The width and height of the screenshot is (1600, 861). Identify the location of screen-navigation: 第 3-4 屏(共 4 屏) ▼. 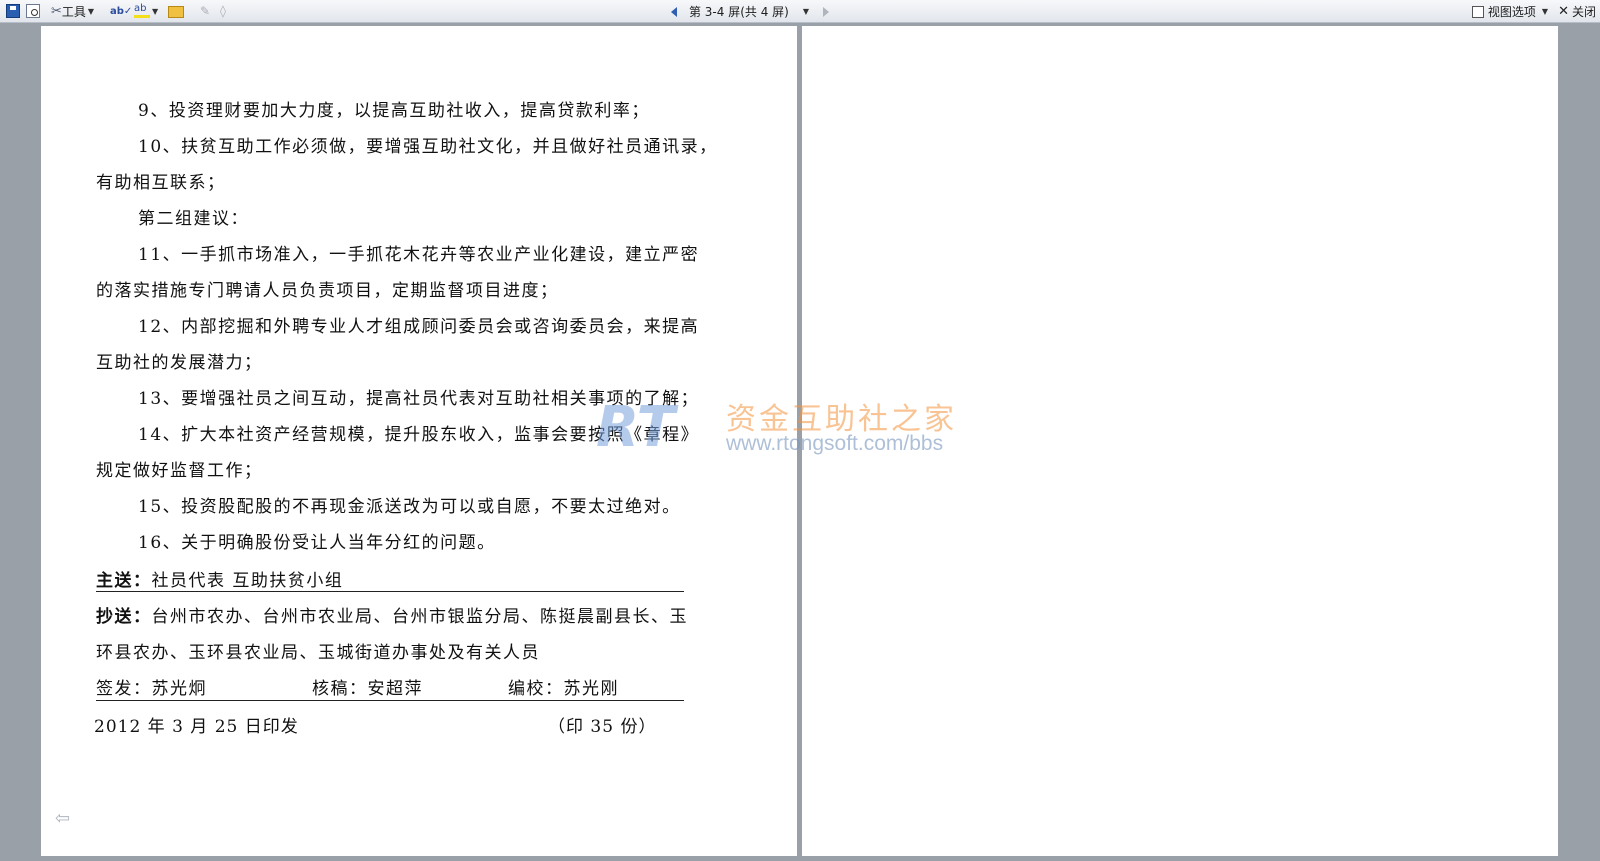
(800, 11).